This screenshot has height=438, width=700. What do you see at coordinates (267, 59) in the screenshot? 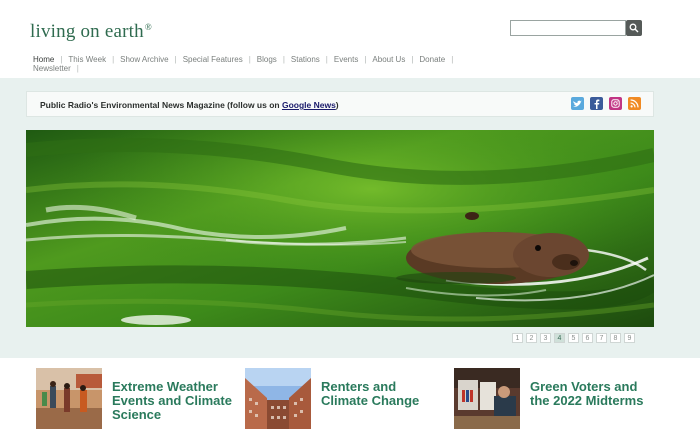
I see `nav-blogs: Blogs` at bounding box center [267, 59].